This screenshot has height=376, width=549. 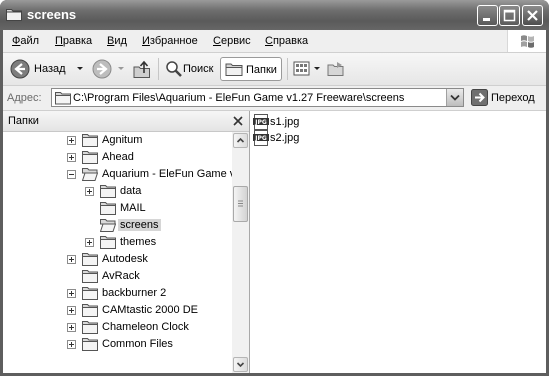 What do you see at coordinates (158, 69) in the screenshot?
I see `toolbar-separator` at bounding box center [158, 69].